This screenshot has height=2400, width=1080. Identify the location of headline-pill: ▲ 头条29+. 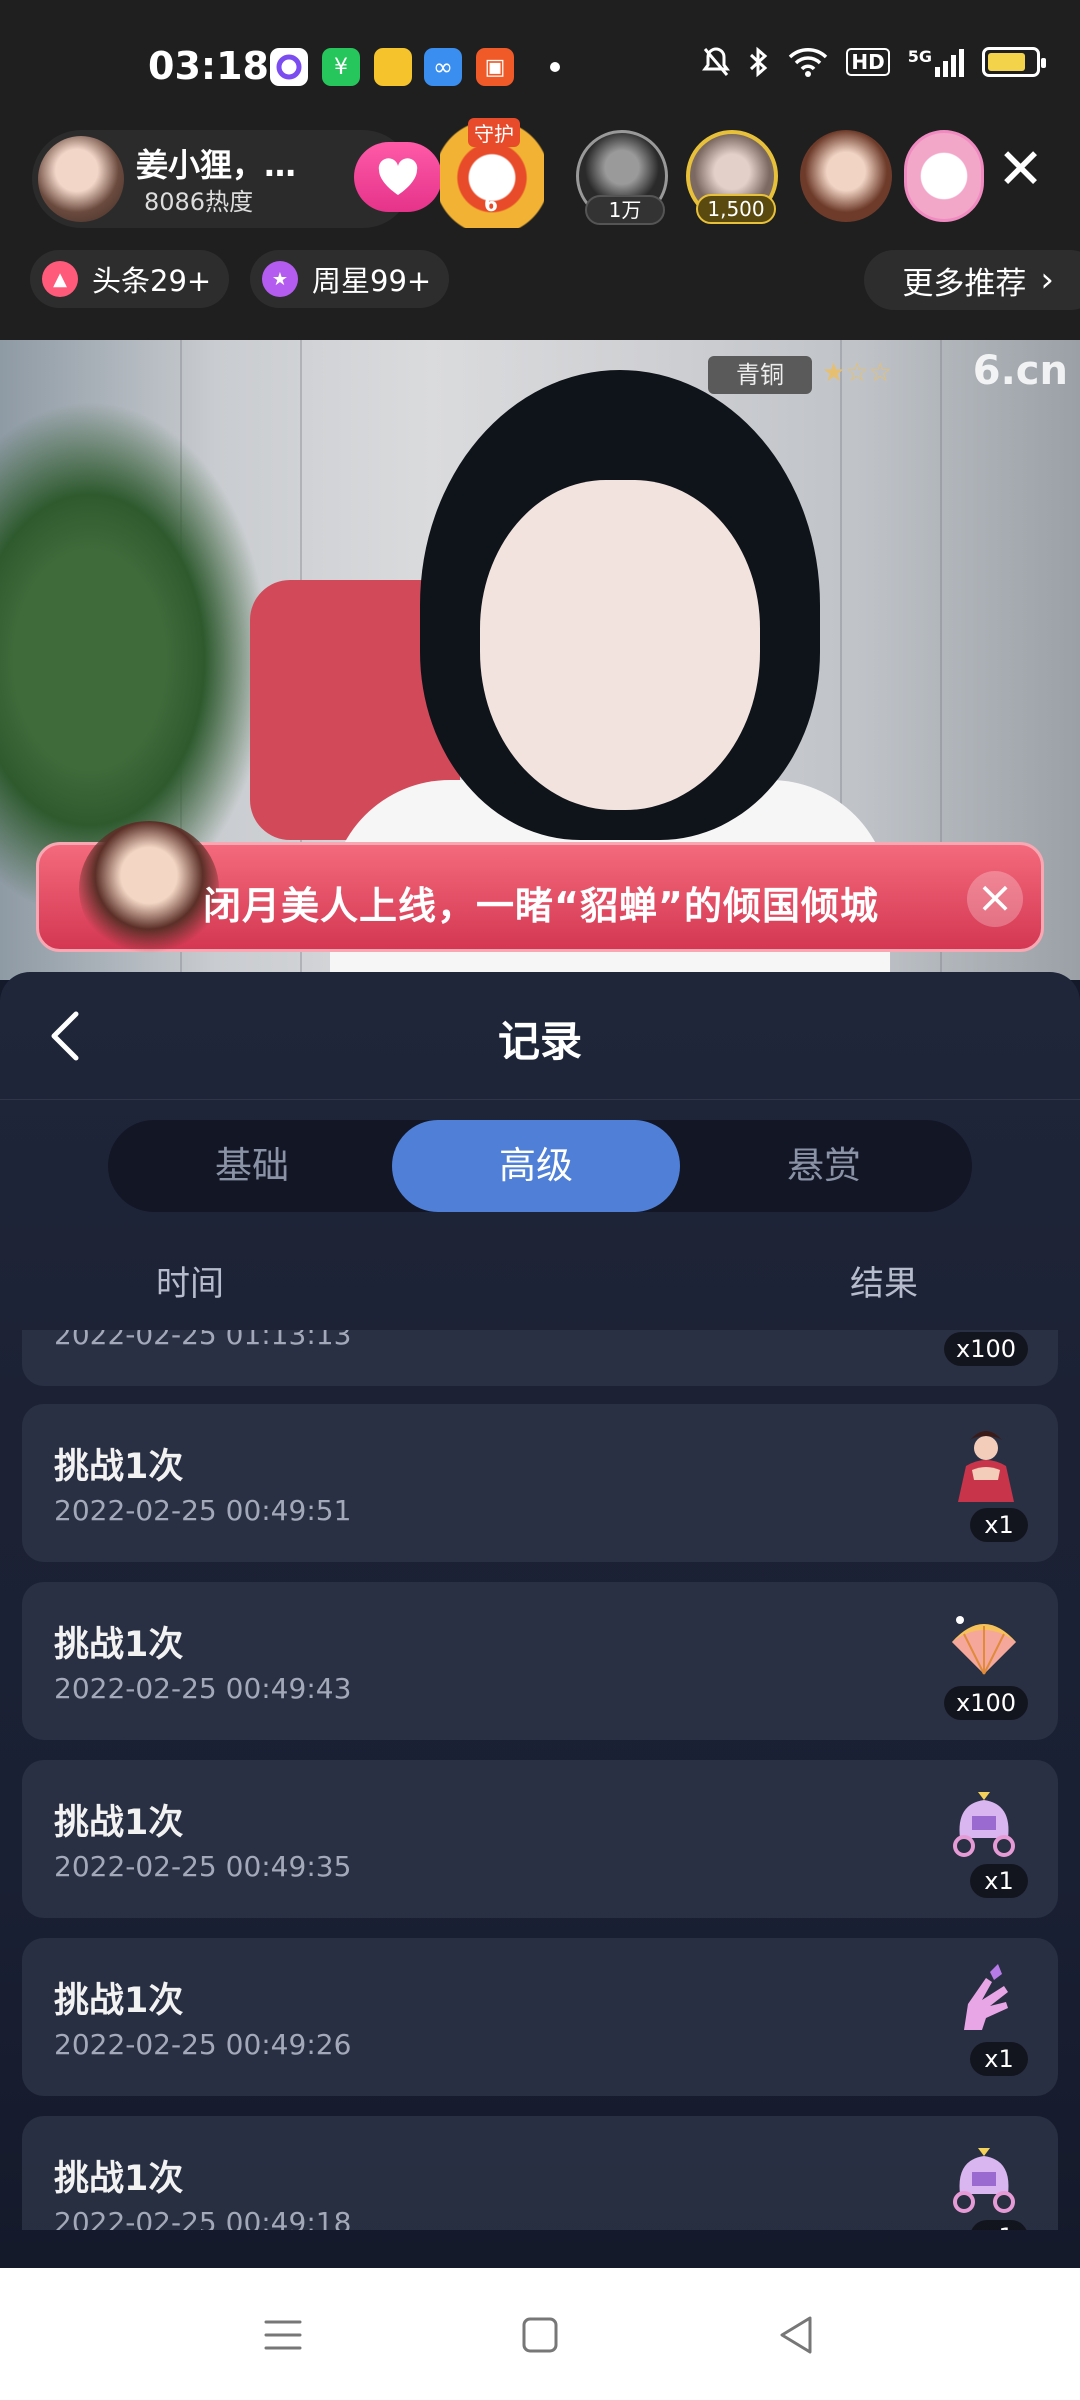
(130, 279).